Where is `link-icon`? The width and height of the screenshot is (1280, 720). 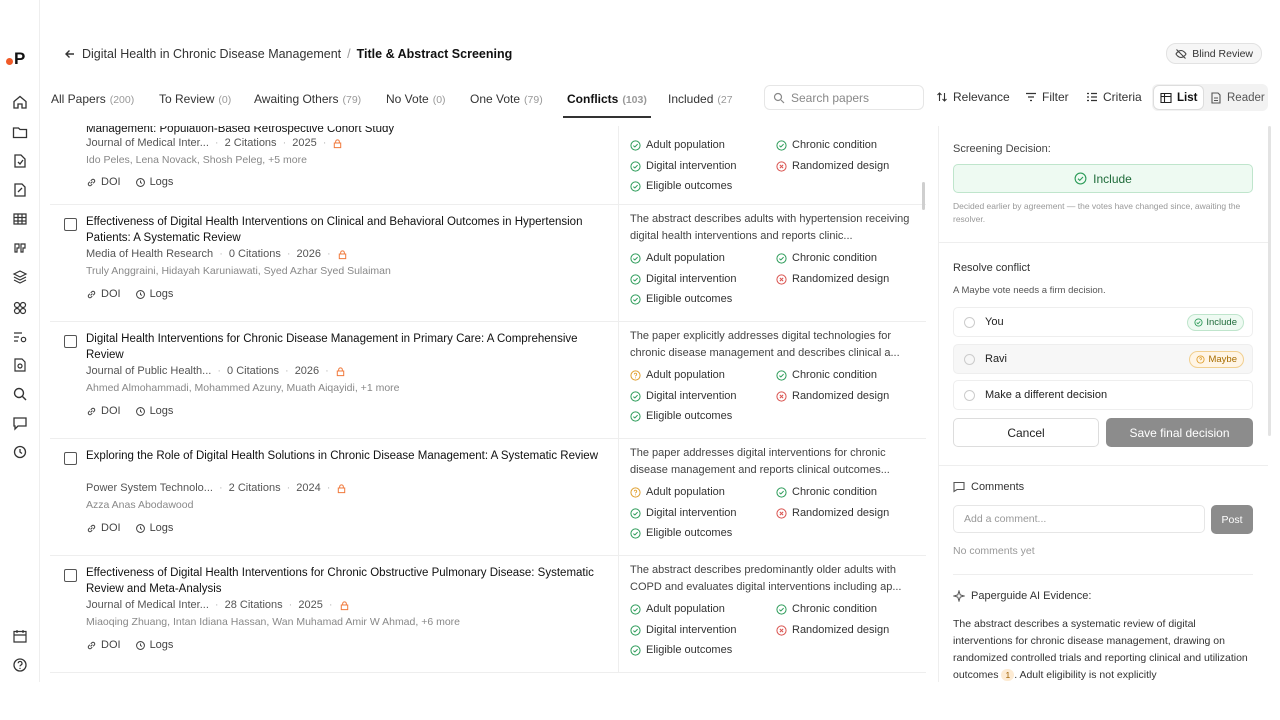 link-icon is located at coordinates (91, 528).